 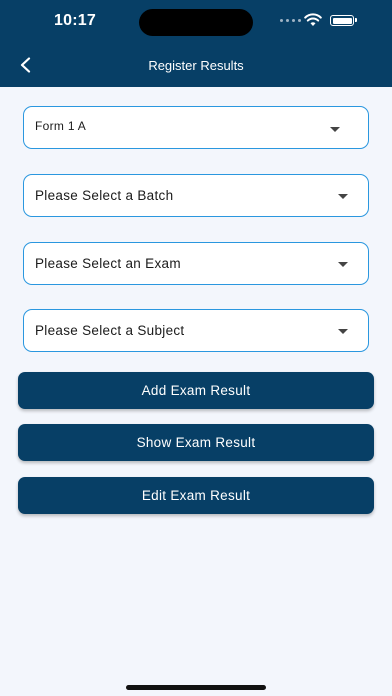 I want to click on dynamic-island, so click(x=196, y=22).